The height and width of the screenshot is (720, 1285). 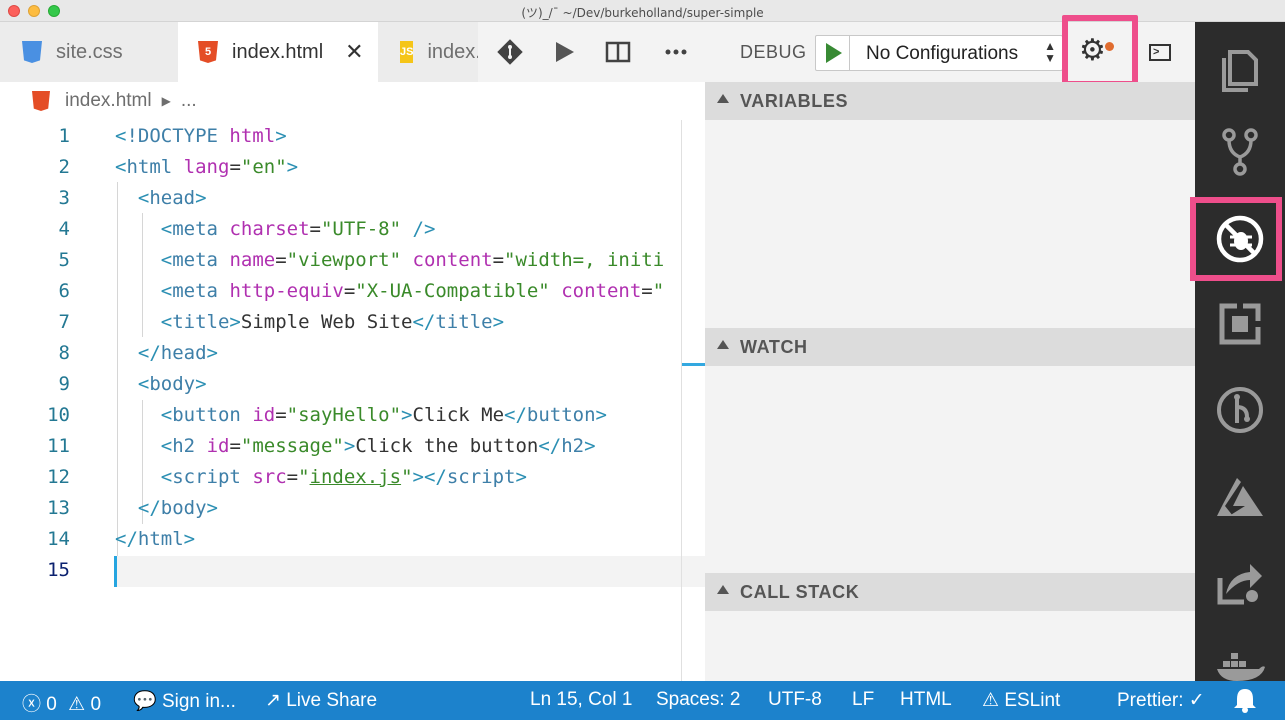 What do you see at coordinates (1240, 582) in the screenshot?
I see `deploy-icon` at bounding box center [1240, 582].